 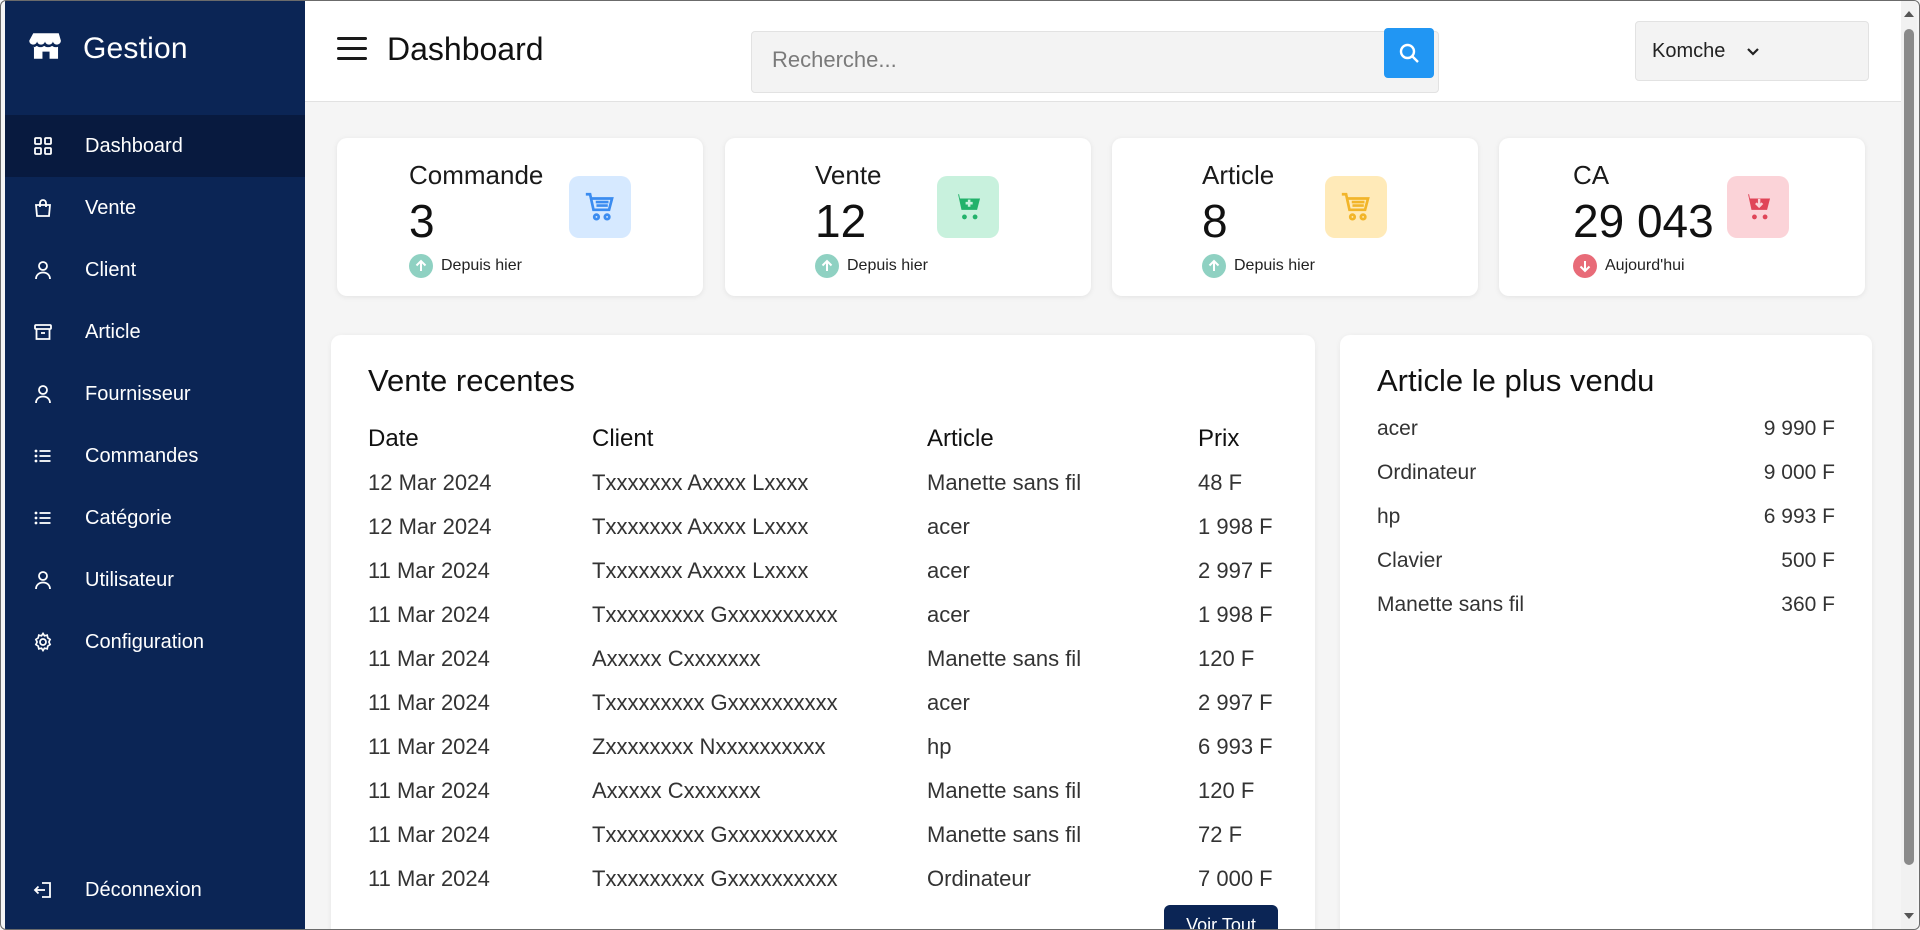 I want to click on stat-value: 12, so click(x=841, y=221).